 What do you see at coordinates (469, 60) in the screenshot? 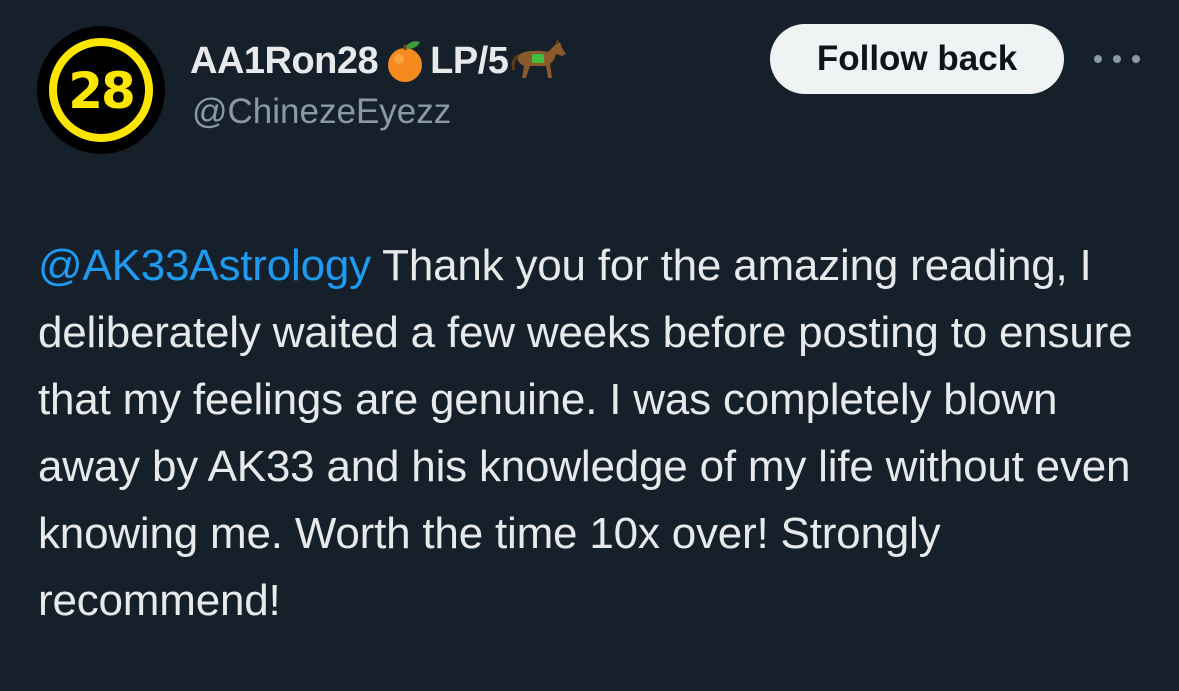
I see `display-name-middle: LP/5` at bounding box center [469, 60].